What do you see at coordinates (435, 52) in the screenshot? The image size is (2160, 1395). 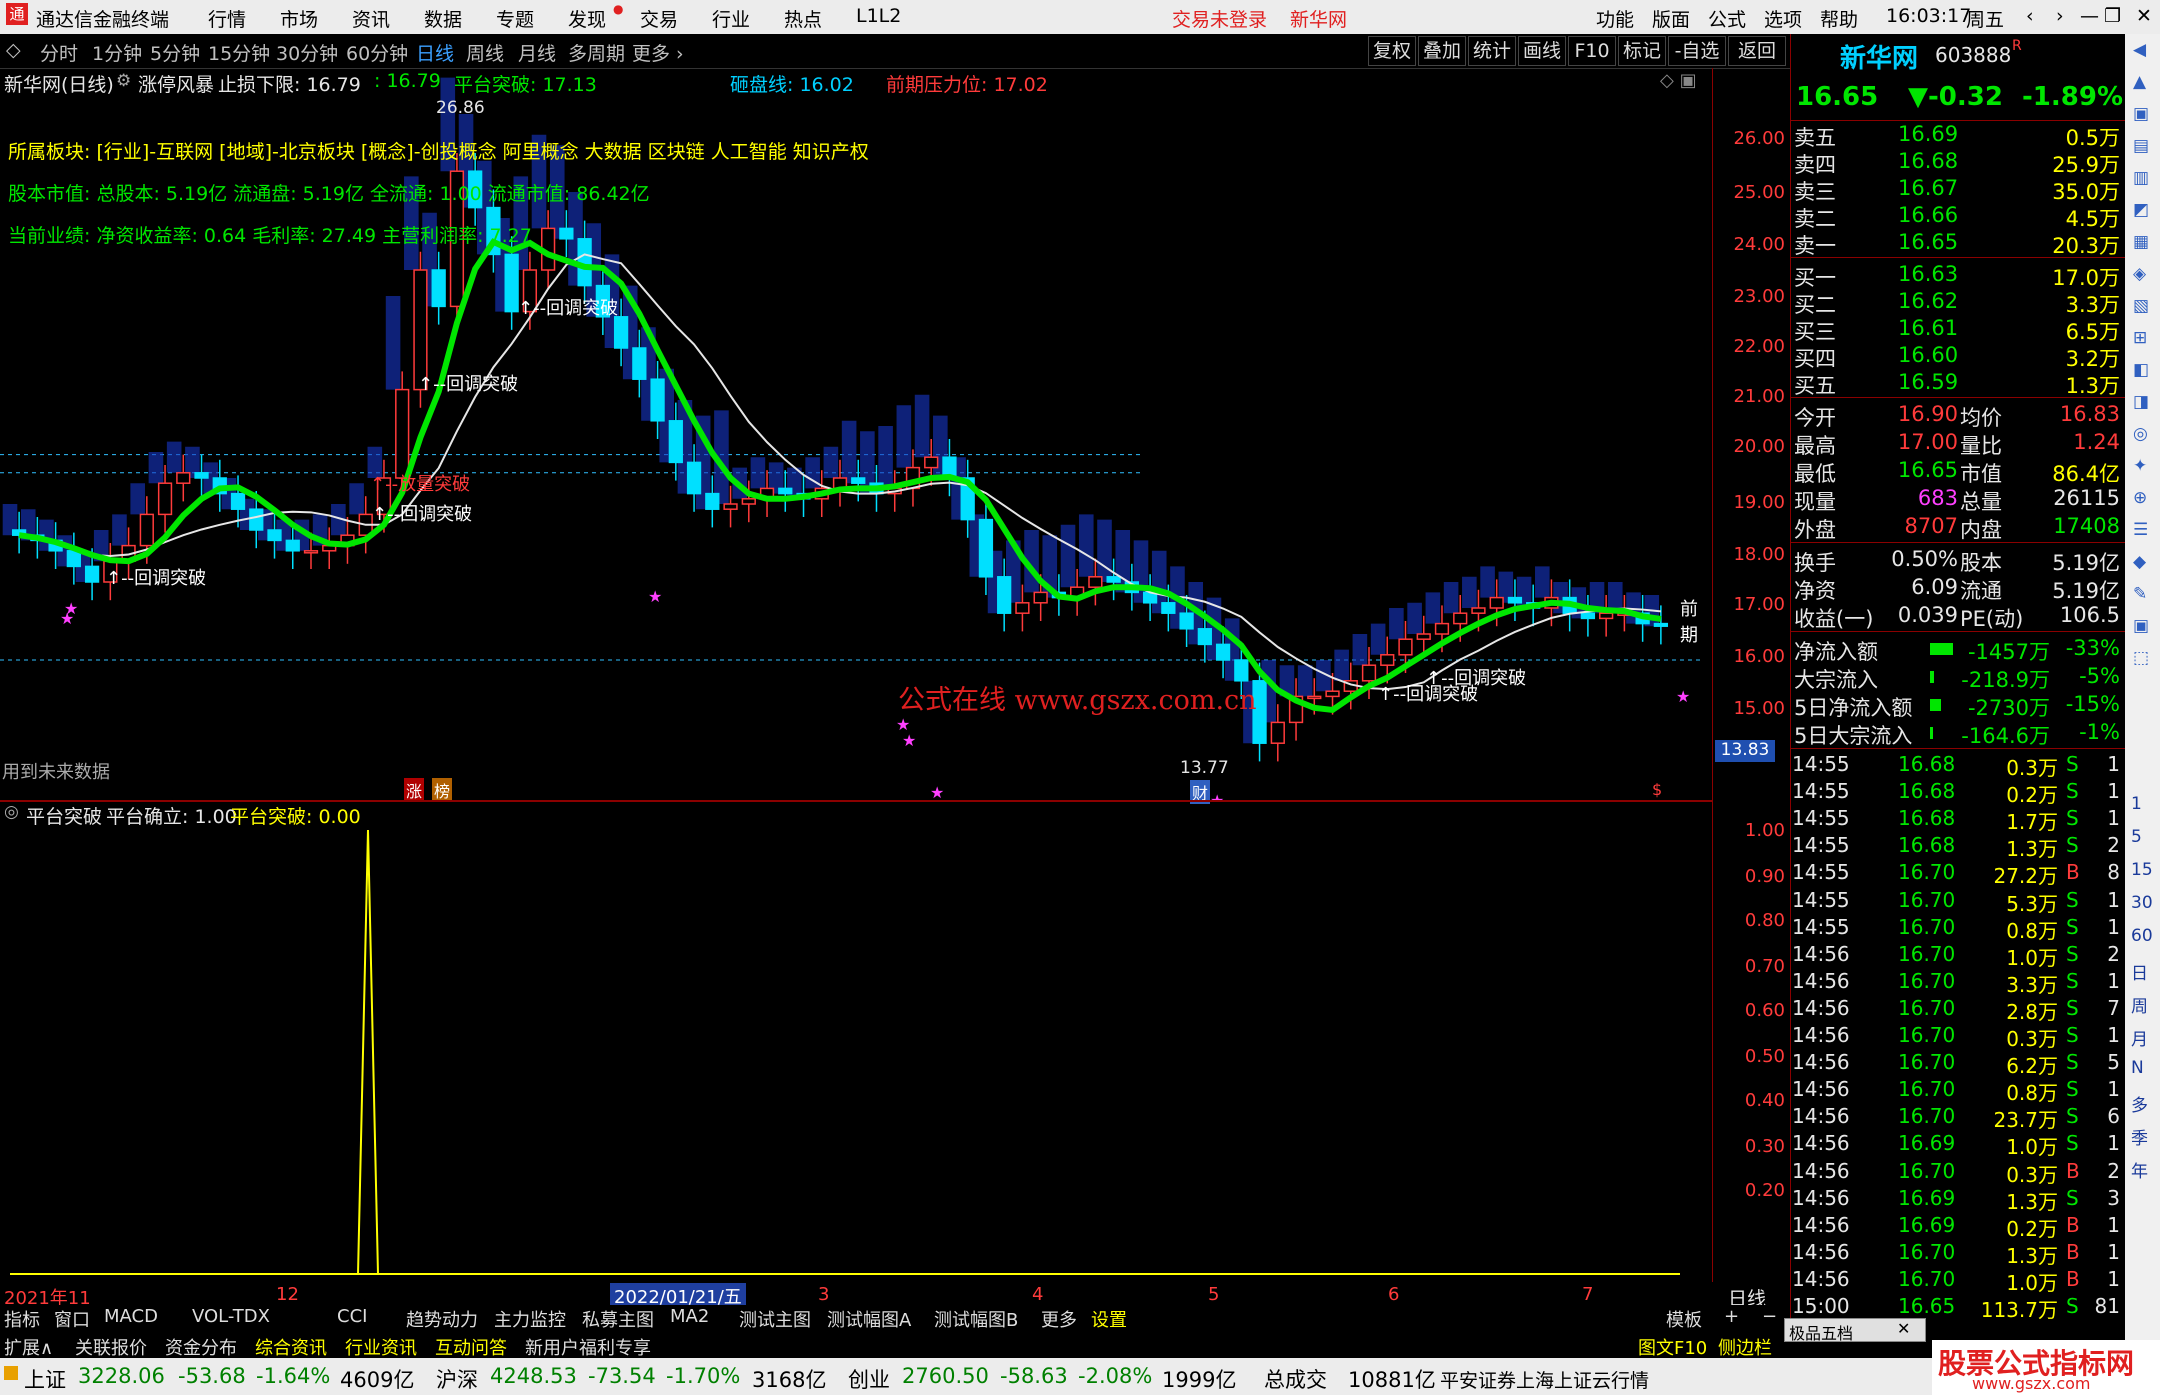 I see `period-button-active: 日线` at bounding box center [435, 52].